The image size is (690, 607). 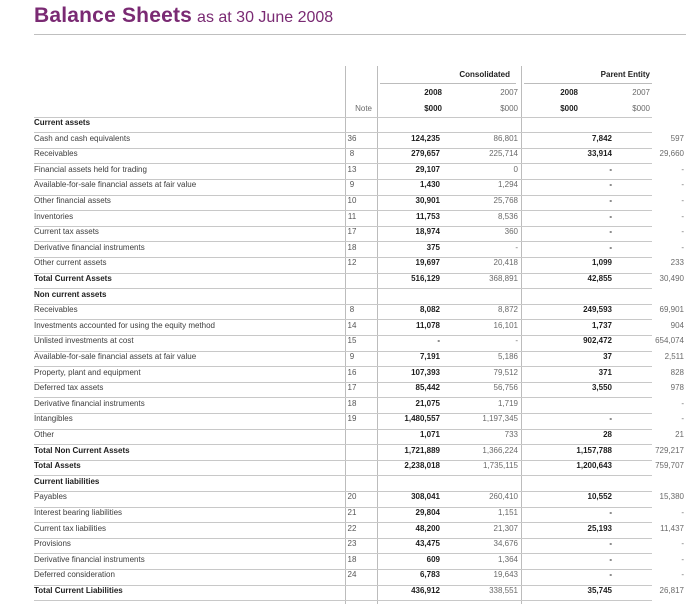 What do you see at coordinates (425, 138) in the screenshot?
I see `value-col1: 124,235` at bounding box center [425, 138].